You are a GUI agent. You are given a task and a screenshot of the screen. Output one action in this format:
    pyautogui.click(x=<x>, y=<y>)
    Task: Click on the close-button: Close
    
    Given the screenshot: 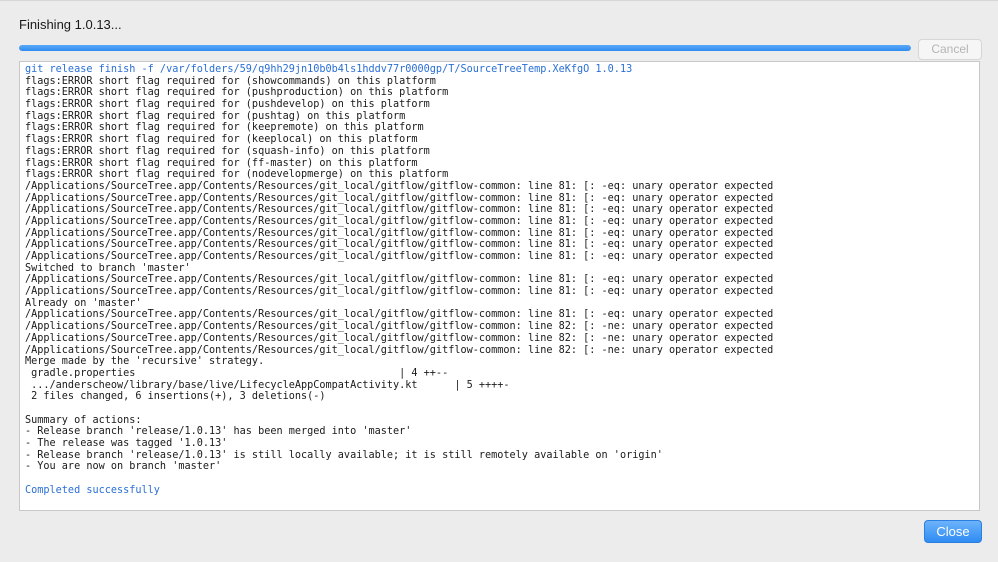 What is the action you would take?
    pyautogui.click(x=953, y=531)
    